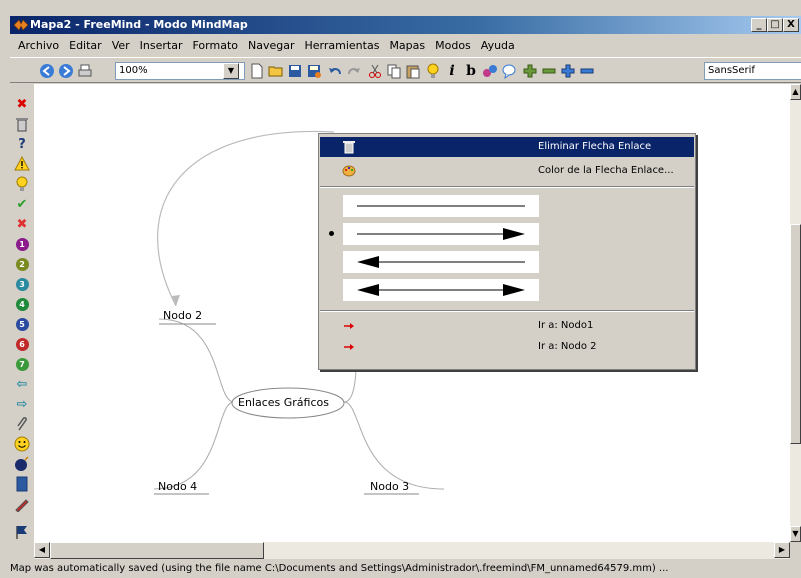 Image resolution: width=801 pixels, height=578 pixels. What do you see at coordinates (295, 71) in the screenshot?
I see `save-icon` at bounding box center [295, 71].